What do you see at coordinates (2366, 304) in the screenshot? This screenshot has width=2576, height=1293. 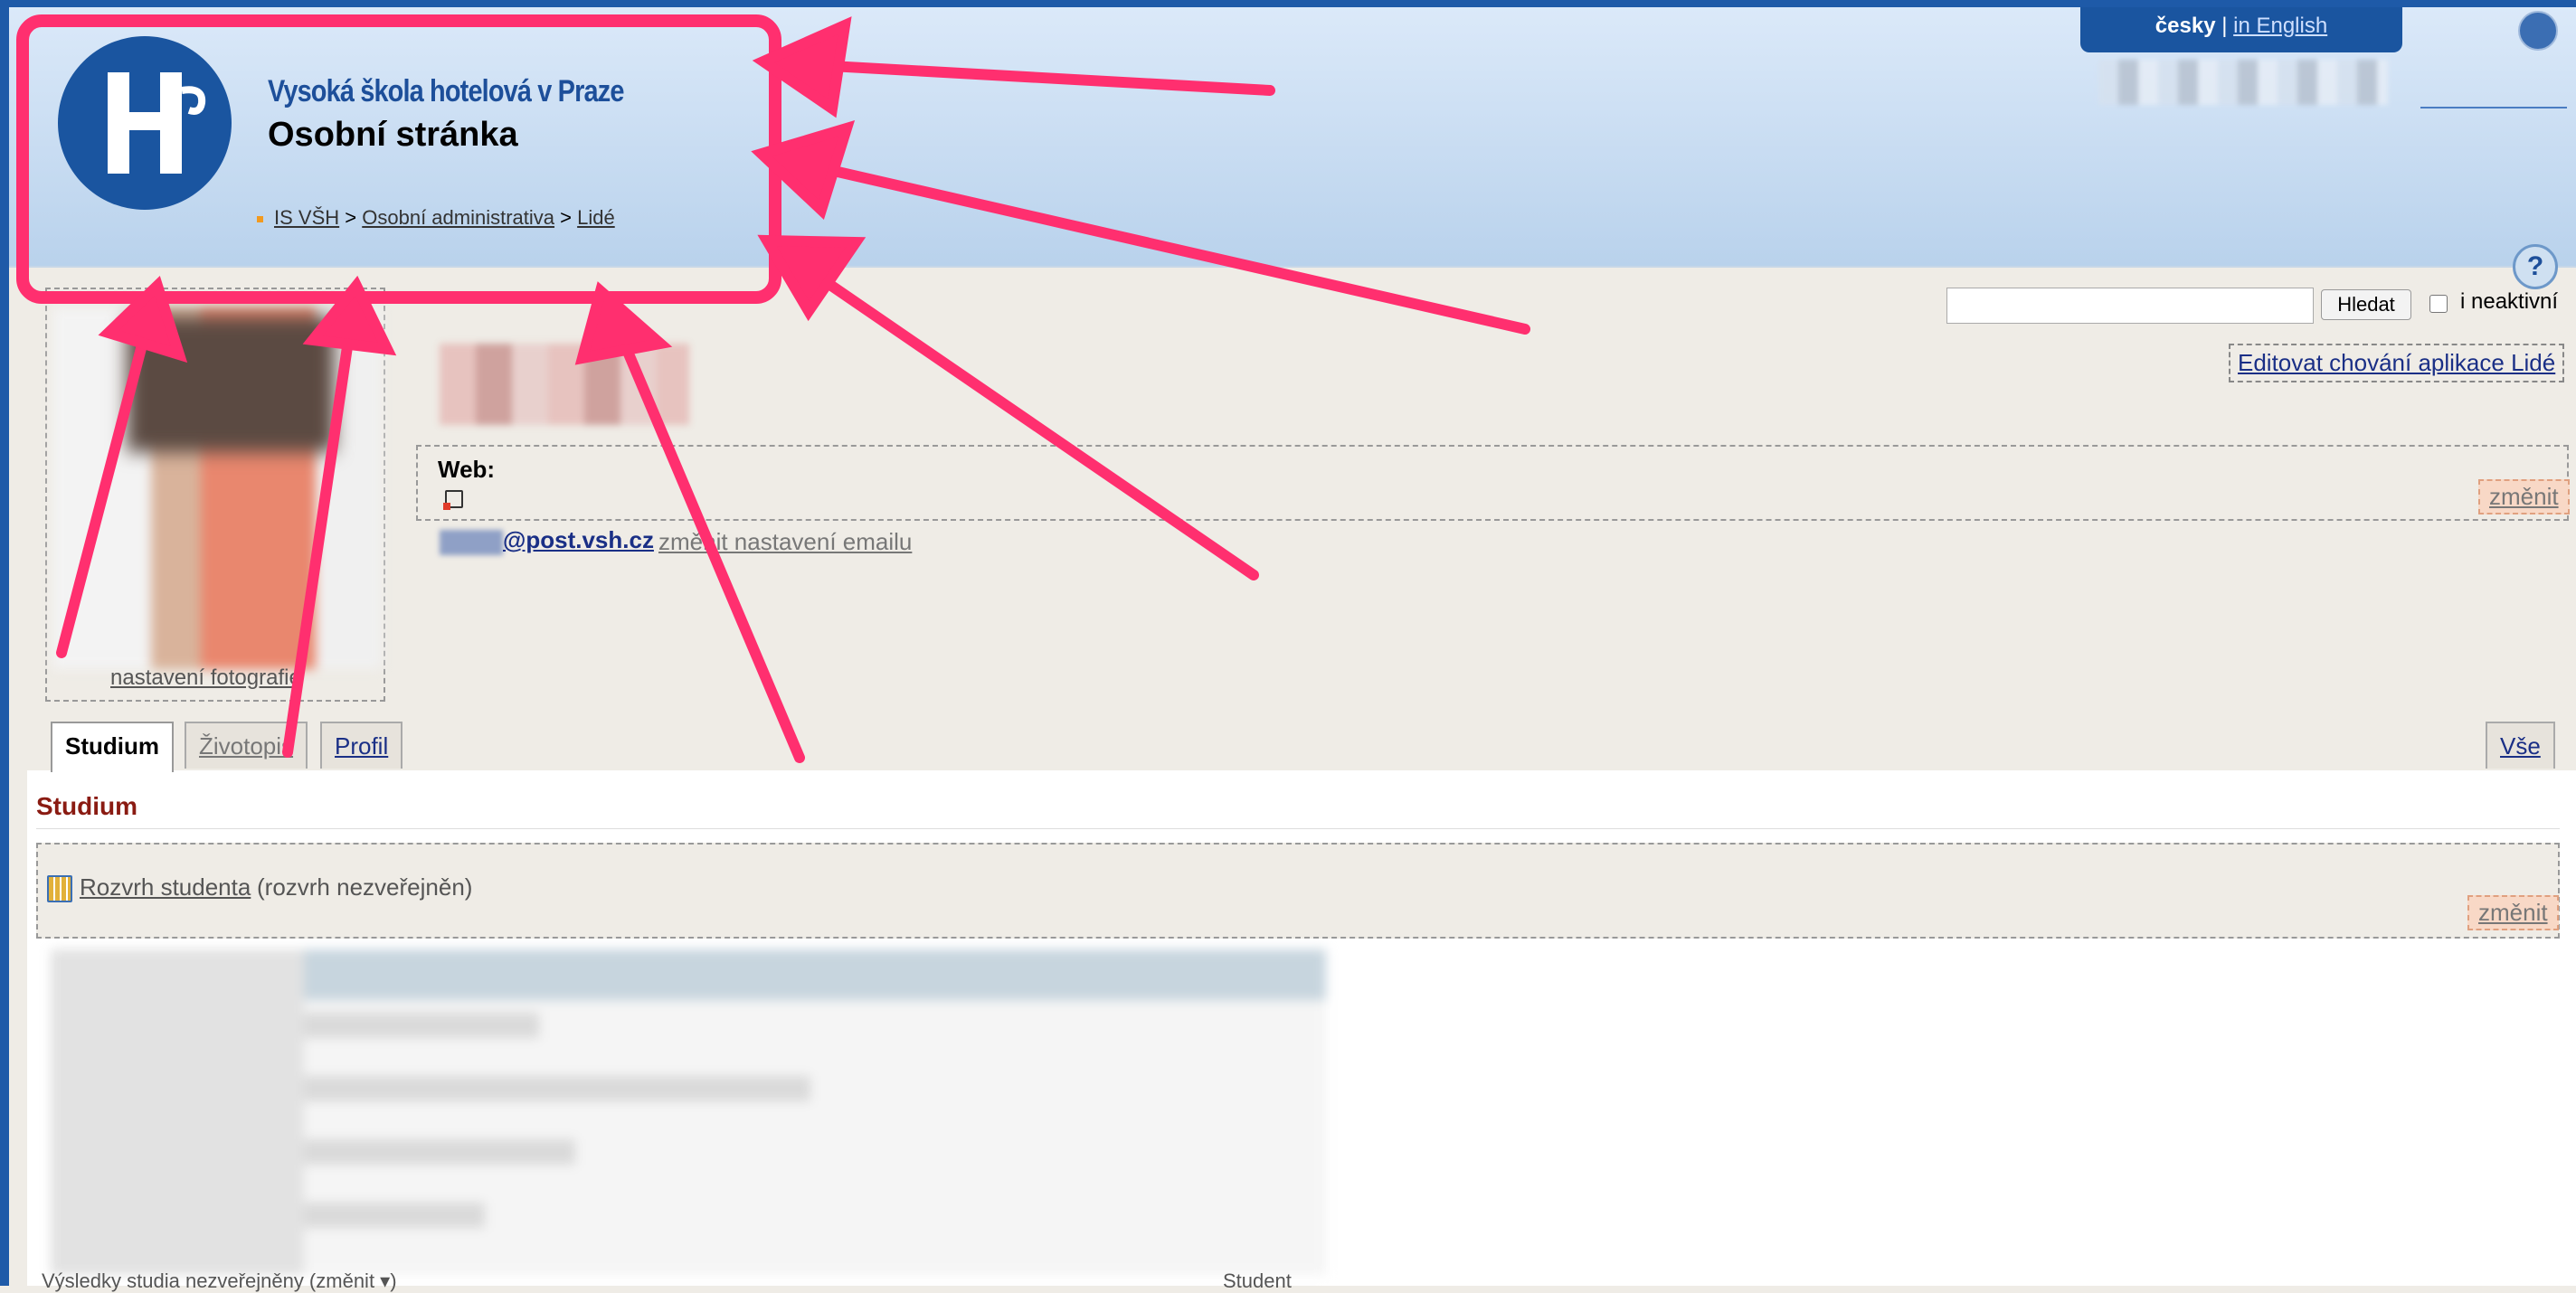 I see `search-button: Hledat` at bounding box center [2366, 304].